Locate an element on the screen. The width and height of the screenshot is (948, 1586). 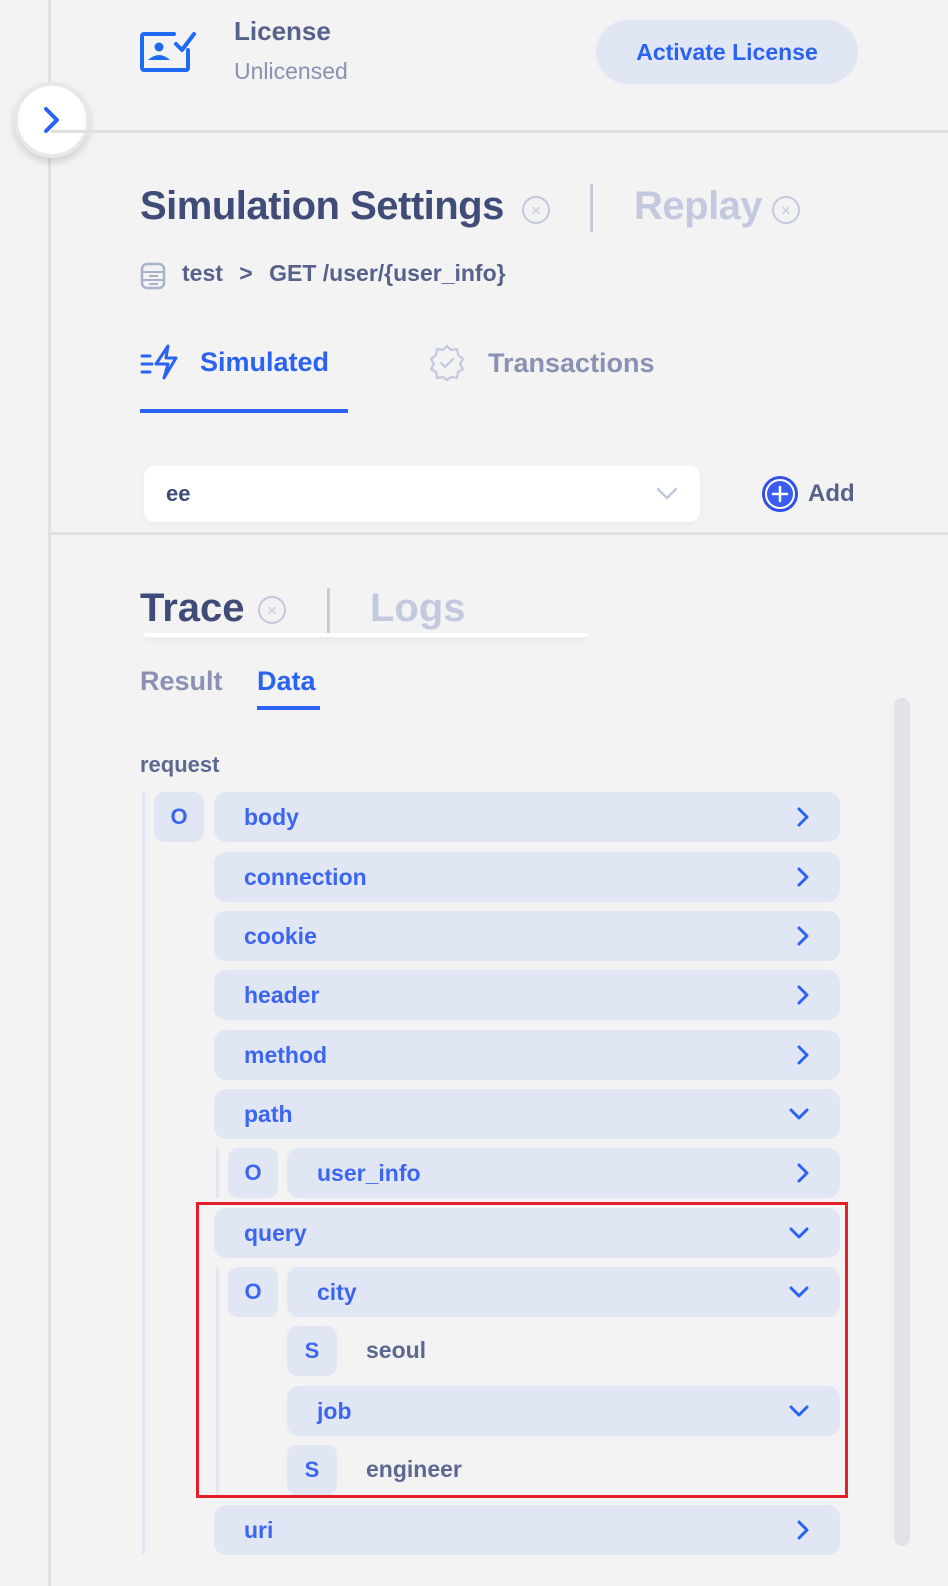
tree-guide-line is located at coordinates (143, 1173).